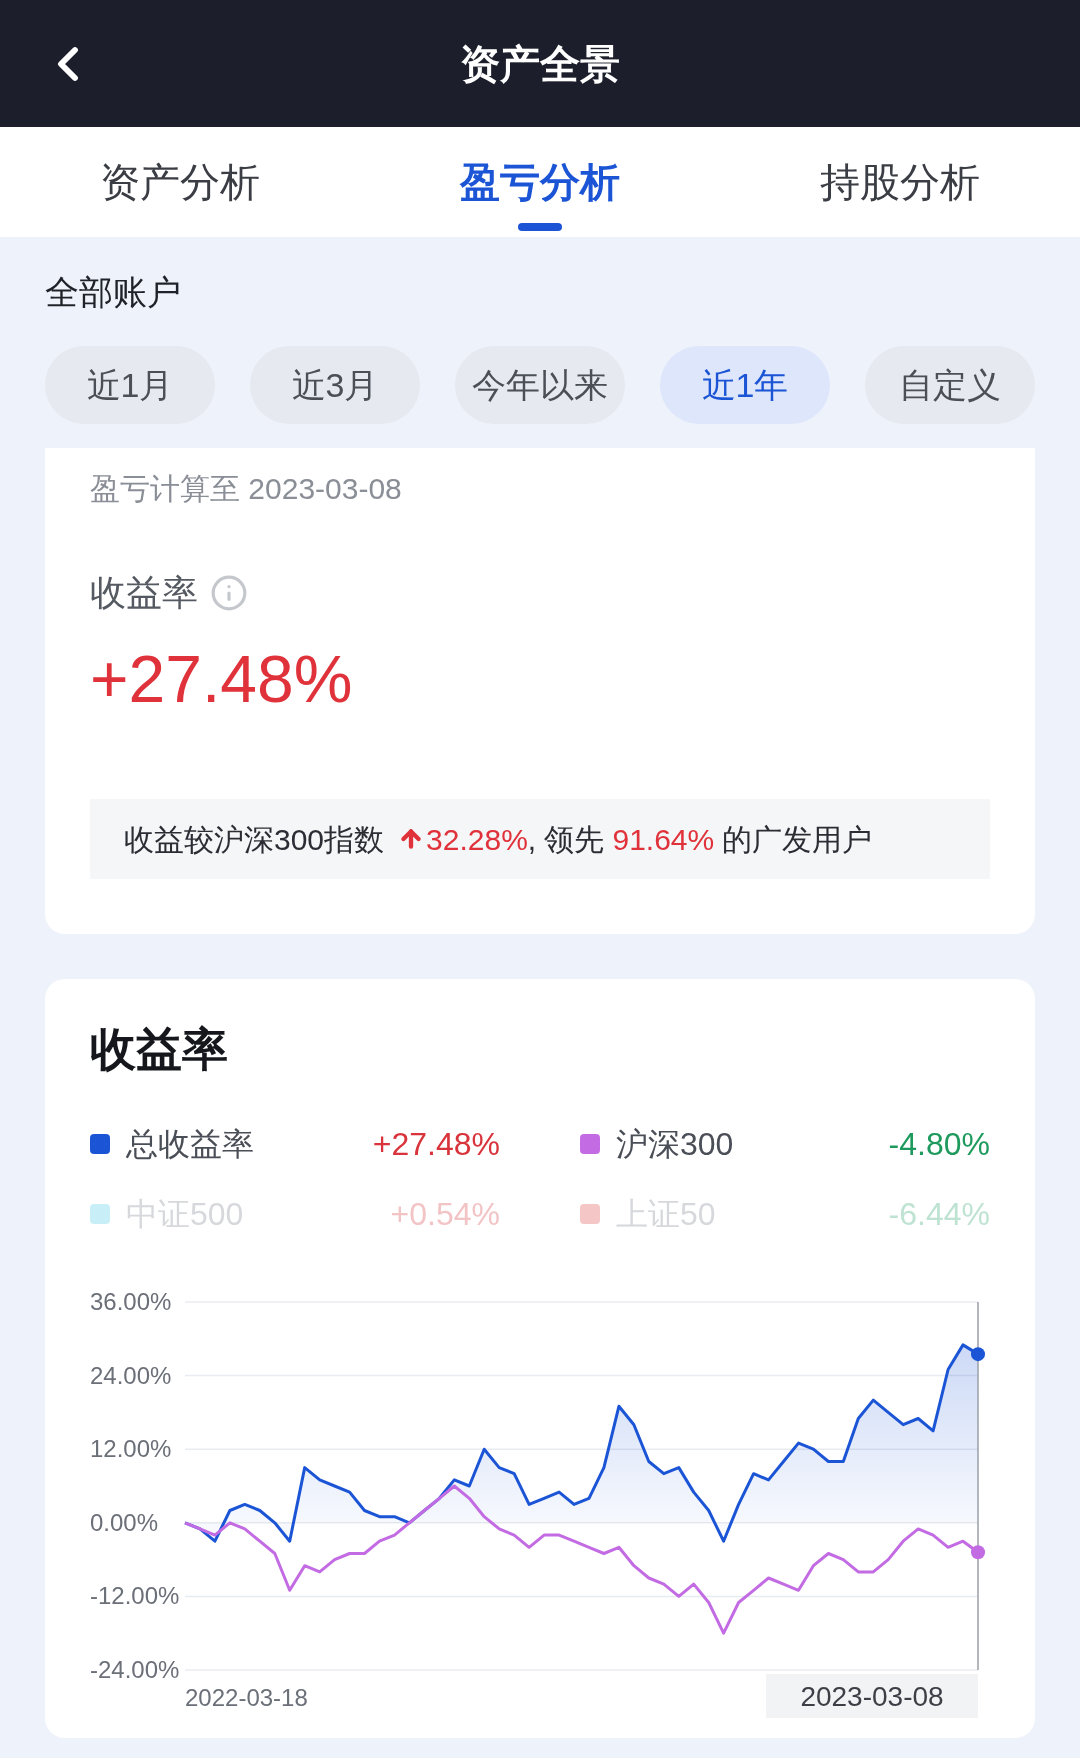 The image size is (1080, 1758). Describe the element at coordinates (335, 385) in the screenshot. I see `period-button: 近3月` at that location.